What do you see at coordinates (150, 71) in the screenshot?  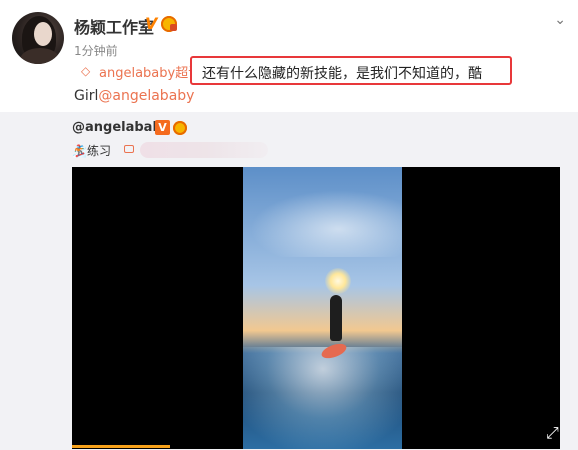 I see `supertopic-link: angelababy超话` at bounding box center [150, 71].